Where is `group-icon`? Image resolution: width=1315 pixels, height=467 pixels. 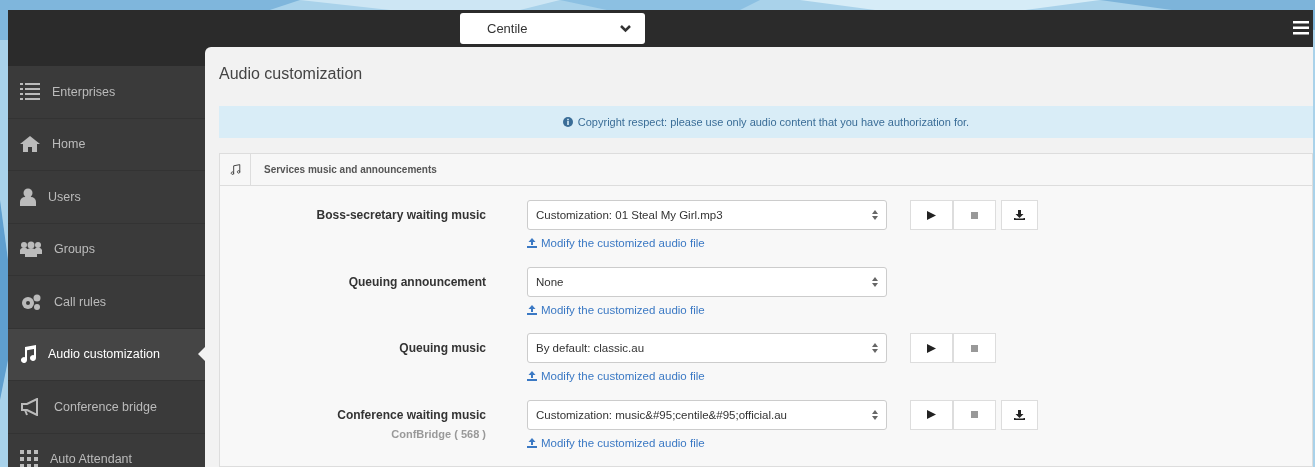
group-icon is located at coordinates (31, 249).